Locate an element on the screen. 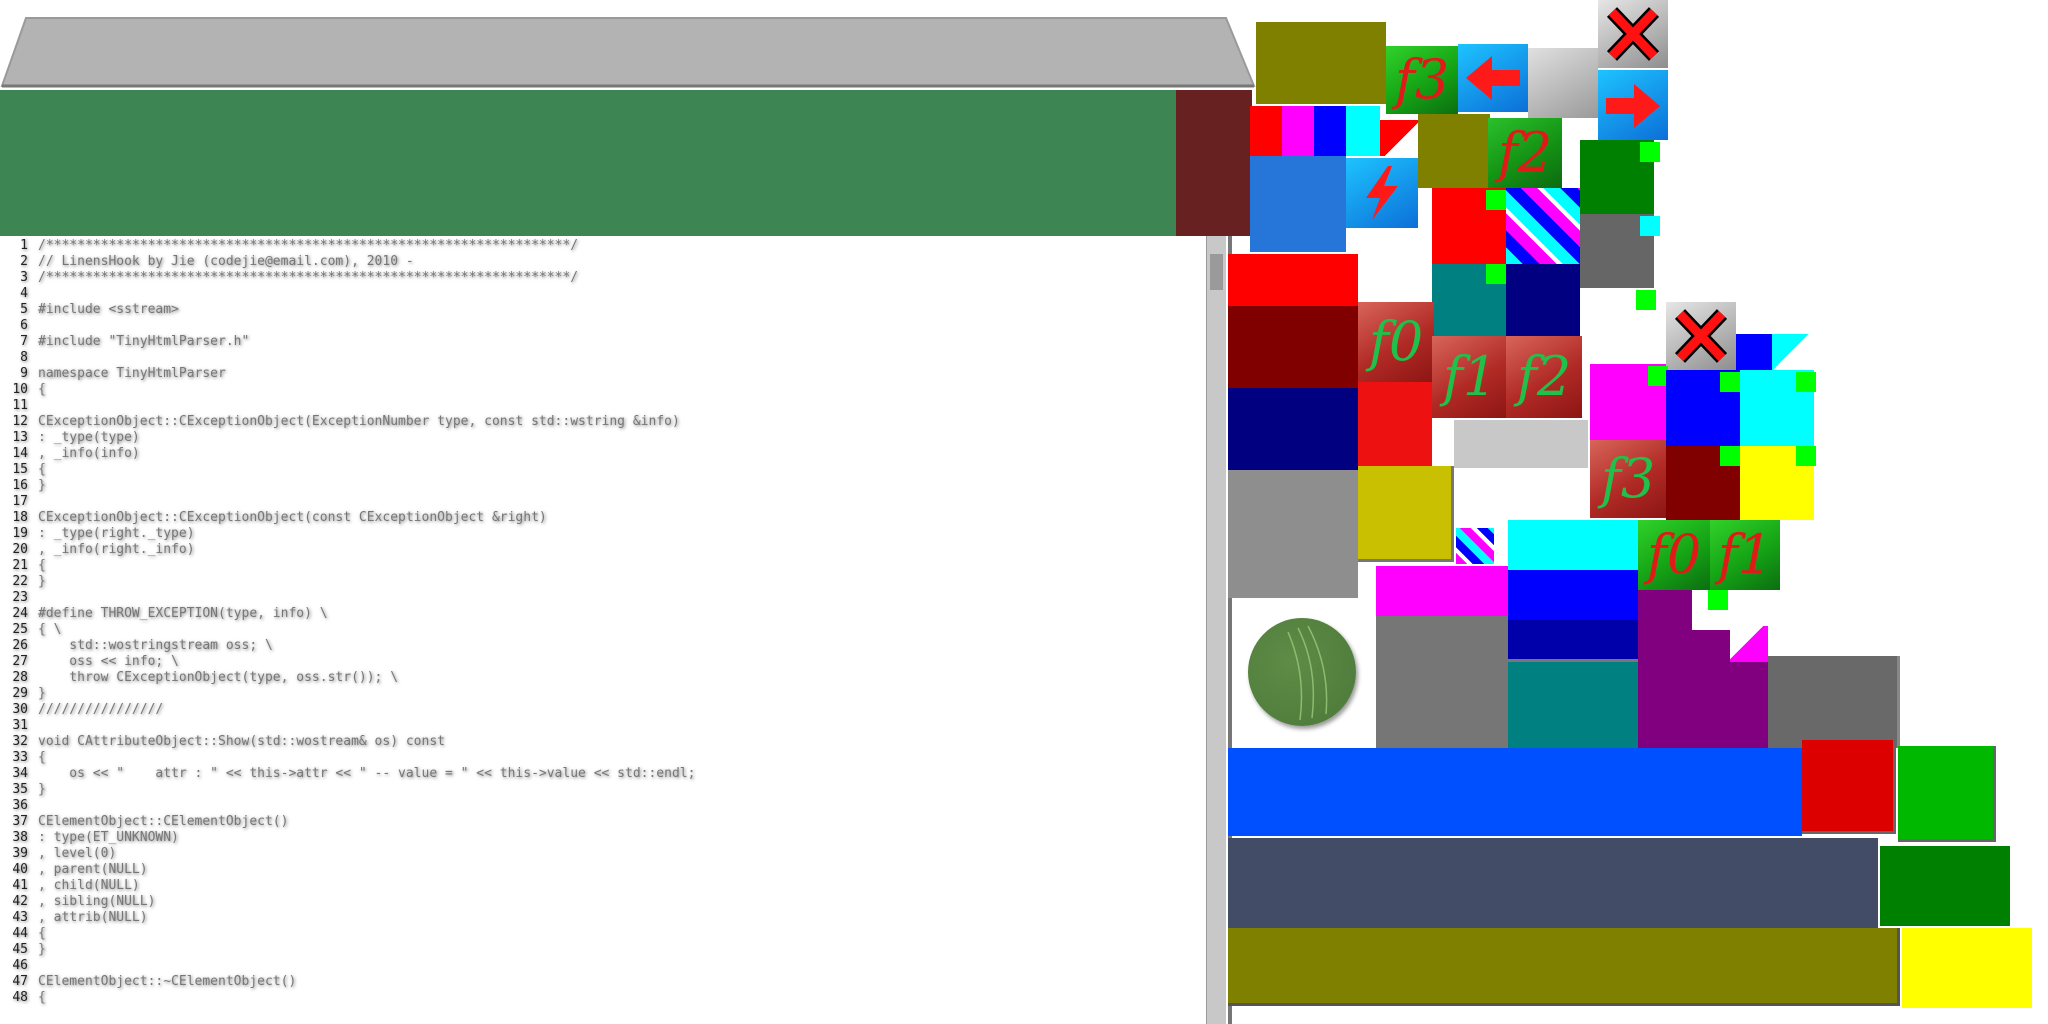 Image resolution: width=2048 pixels, height=1024 pixels. tile-maroon is located at coordinates (1293, 347).